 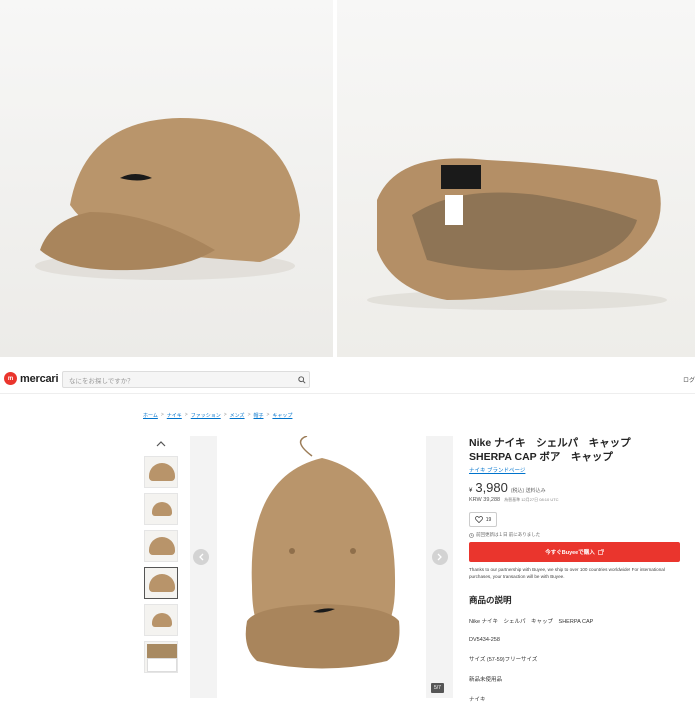 I want to click on krw-row: KRW 39,288 為替基準 12月27日 08:10 UTC, so click(x=575, y=500).